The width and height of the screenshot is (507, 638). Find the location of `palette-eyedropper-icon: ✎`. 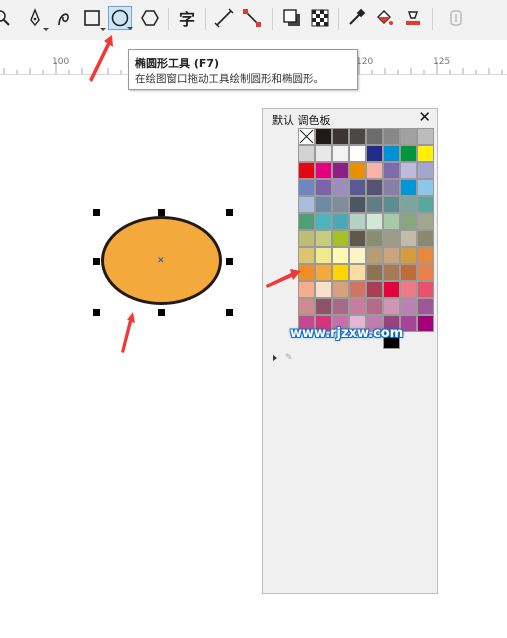

palette-eyedropper-icon: ✎ is located at coordinates (289, 358).